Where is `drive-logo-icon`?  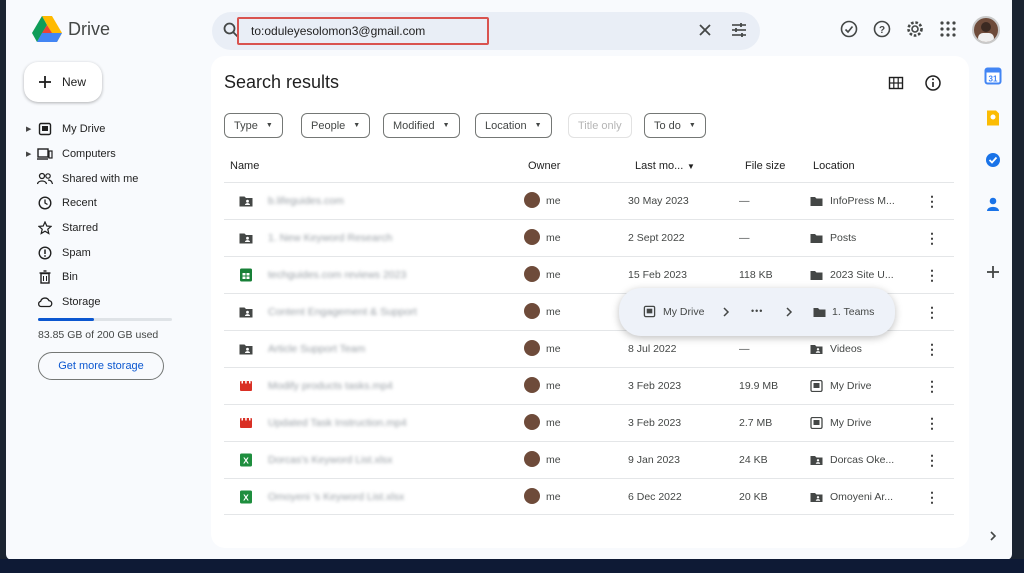
drive-logo-icon is located at coordinates (47, 29).